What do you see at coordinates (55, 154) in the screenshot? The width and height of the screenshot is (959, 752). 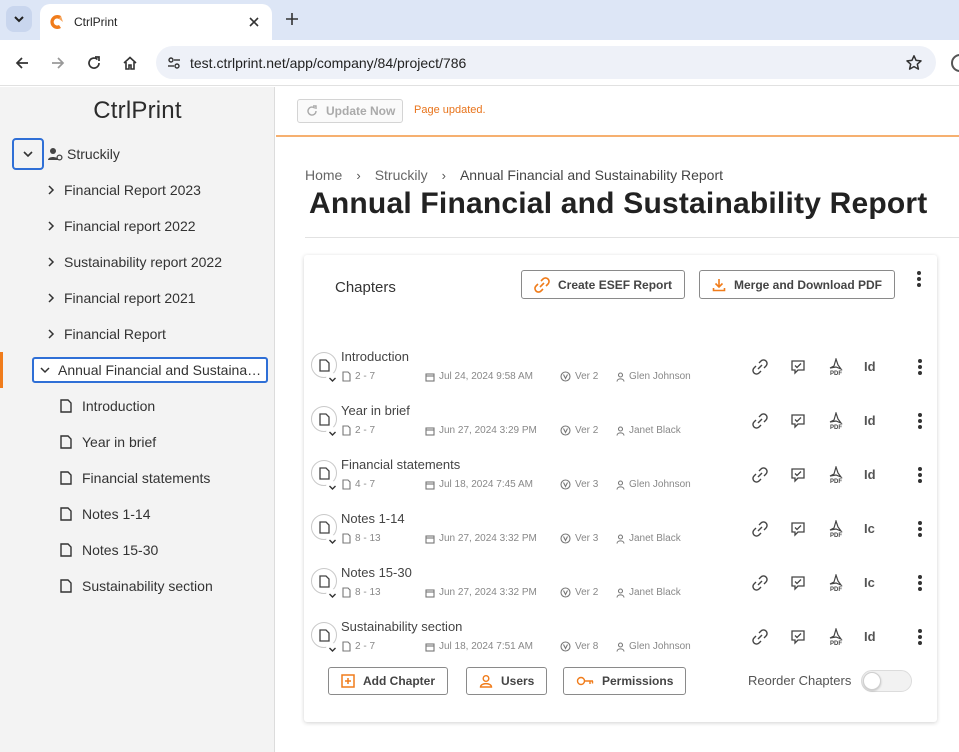 I see `company-users-icon` at bounding box center [55, 154].